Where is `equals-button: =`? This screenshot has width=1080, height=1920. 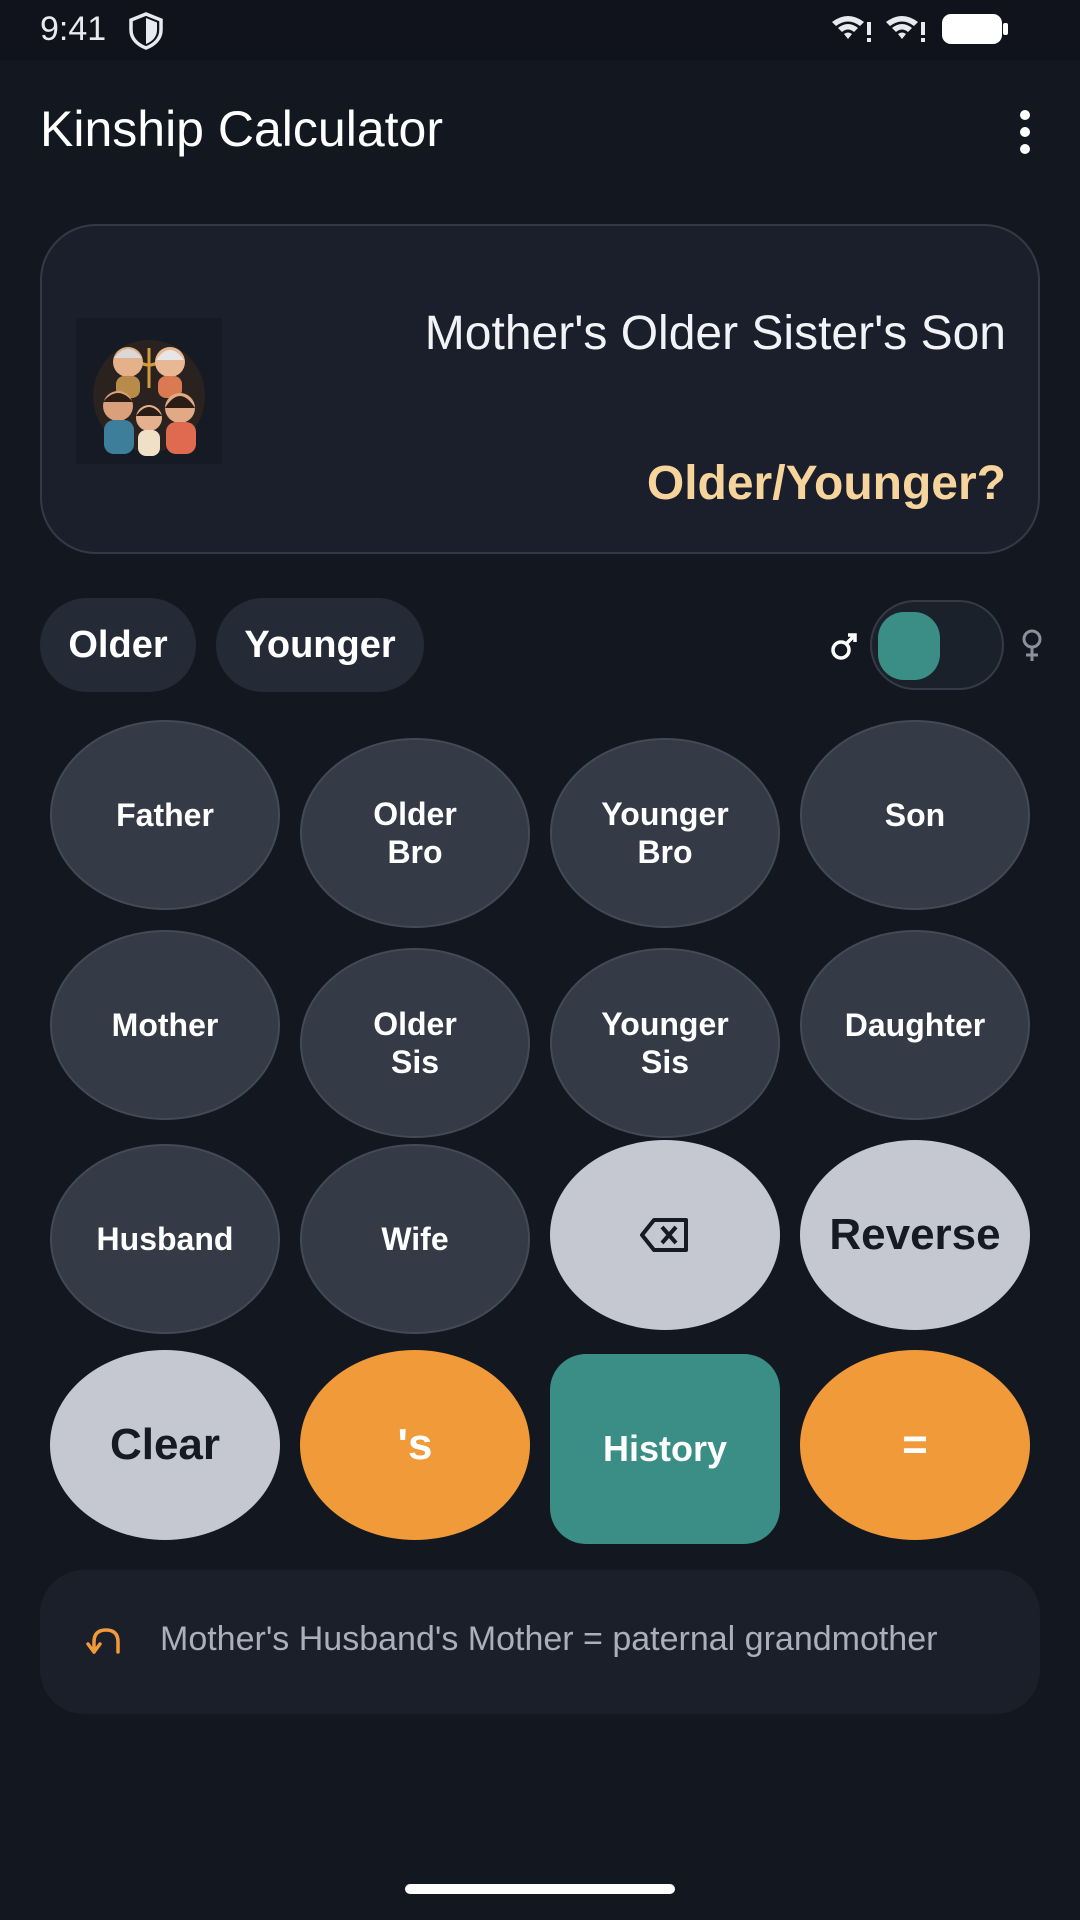 equals-button: = is located at coordinates (915, 1445).